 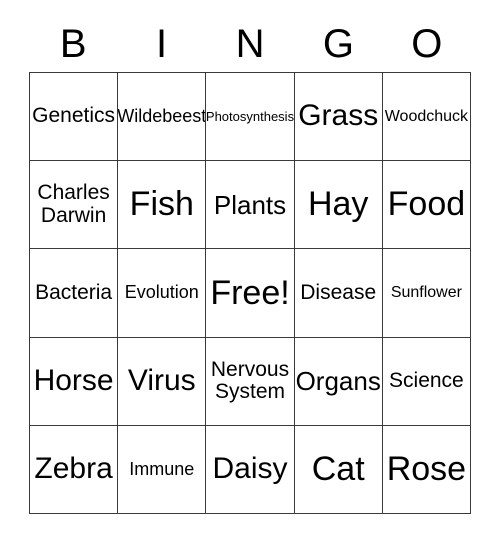 I want to click on bingo-cell-label: Rose, so click(x=426, y=469).